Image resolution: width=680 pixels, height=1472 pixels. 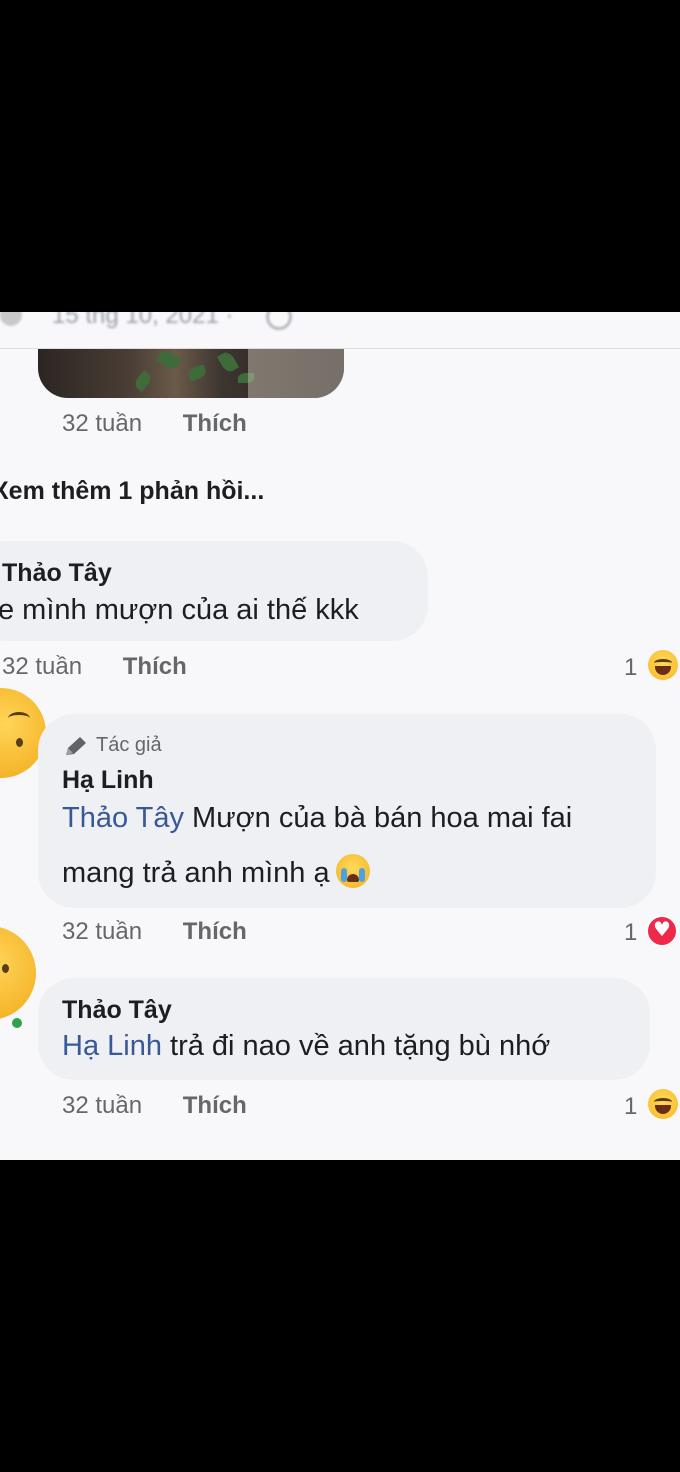 I want to click on blurred-timestamp: 15 thg 10, 2021 ·, so click(x=143, y=320).